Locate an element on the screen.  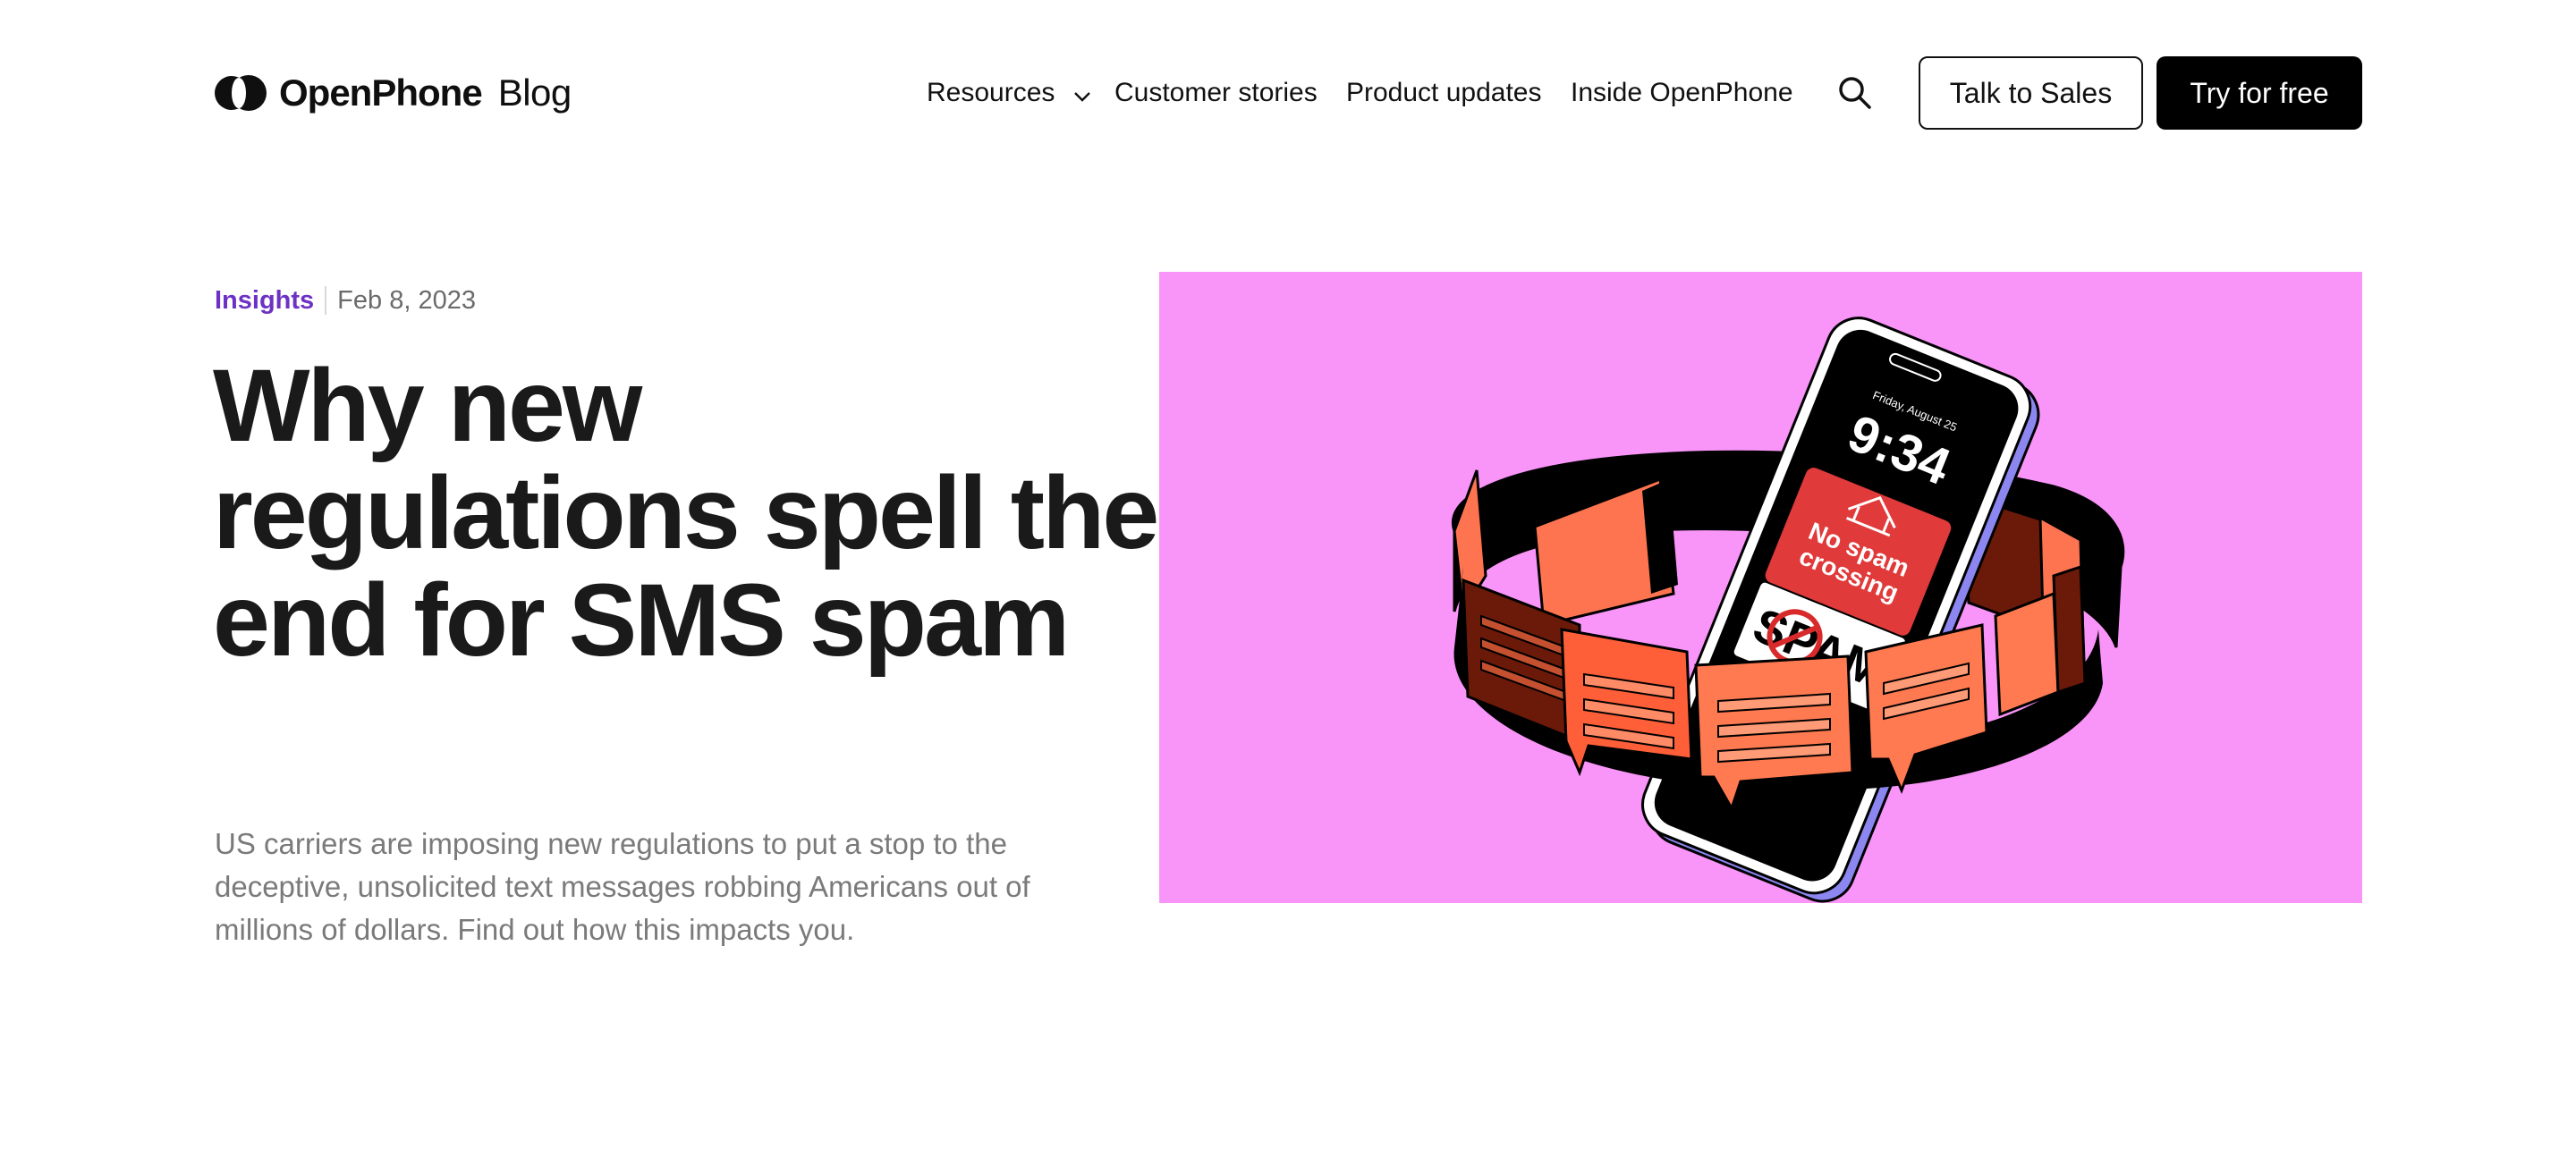
nav-resources: Resources is located at coordinates (1009, 93).